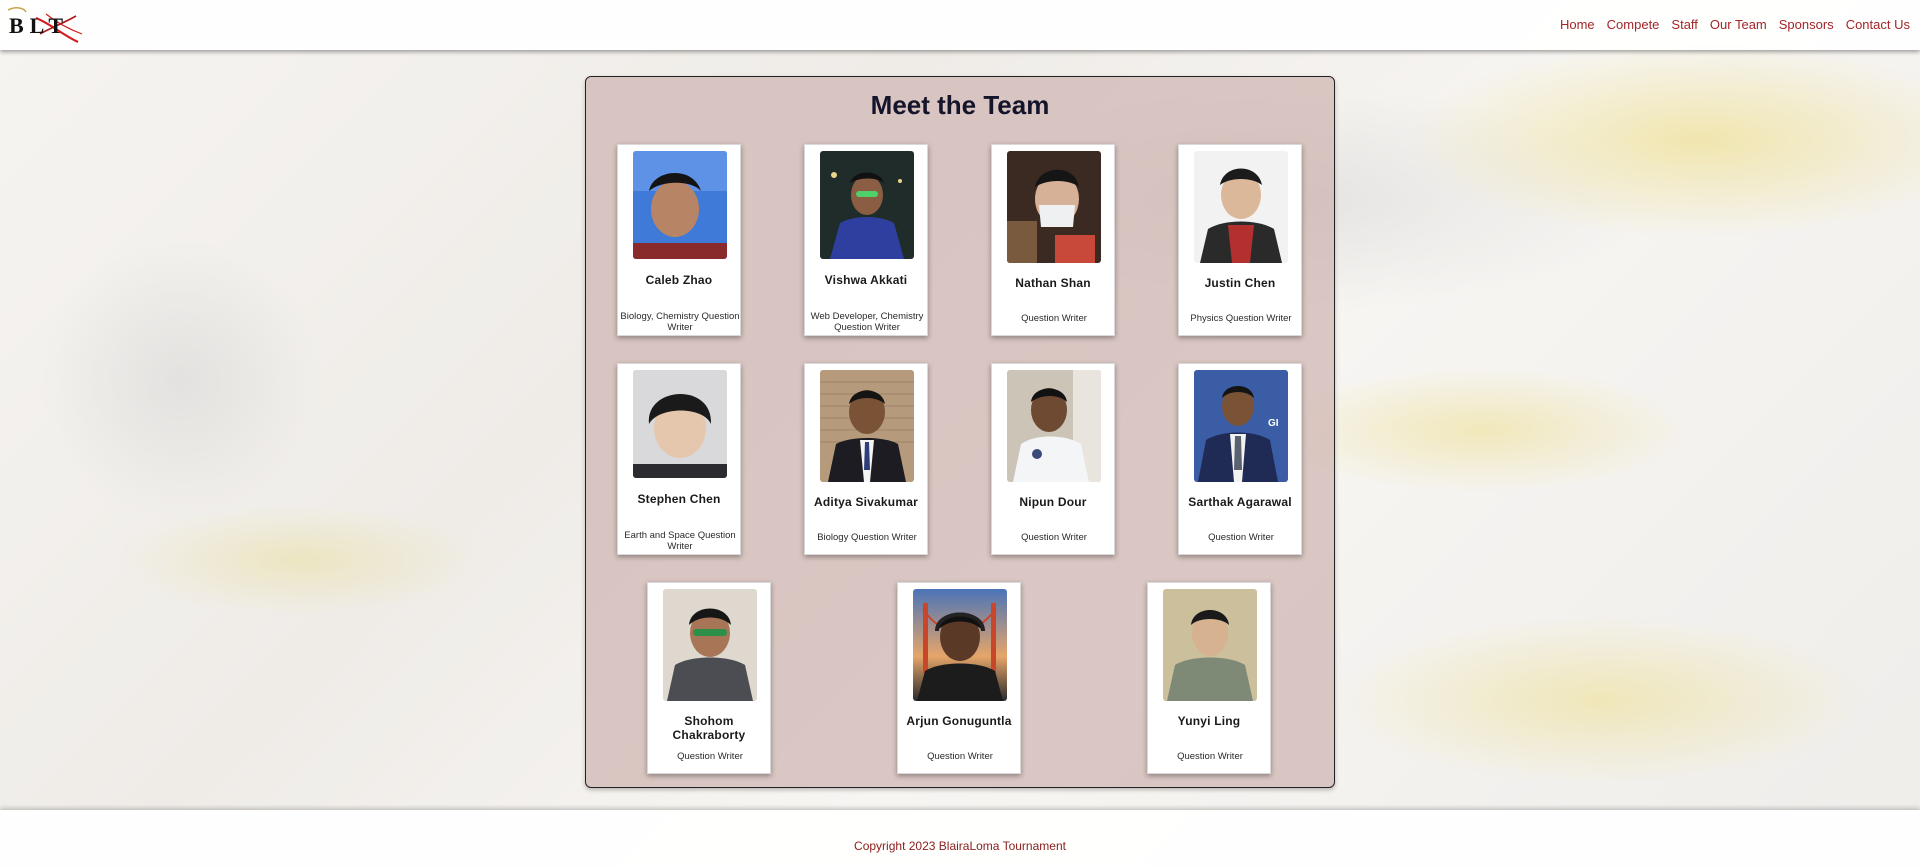  I want to click on member-name: Arjun Gonuguntla, so click(959, 721).